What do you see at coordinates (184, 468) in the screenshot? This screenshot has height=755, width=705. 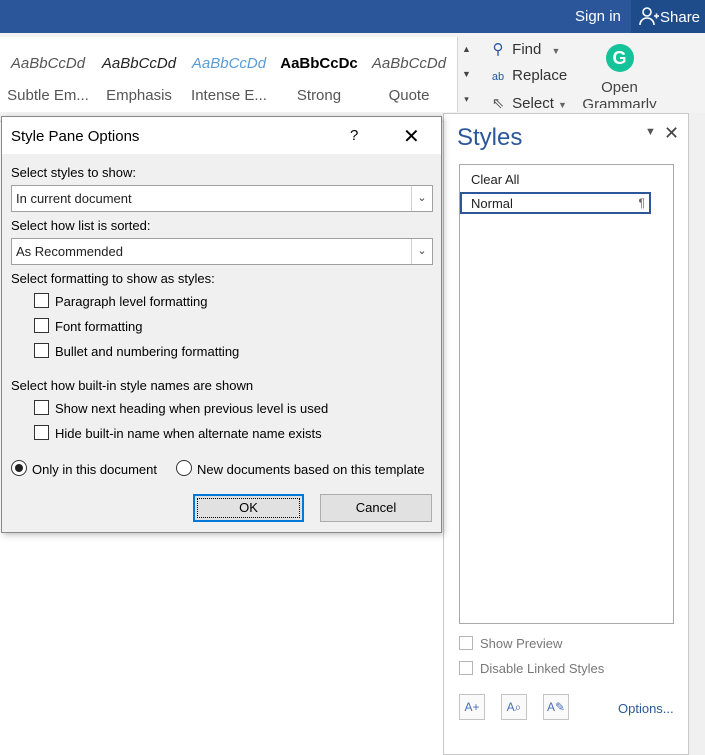 I see `new-documents-radio` at bounding box center [184, 468].